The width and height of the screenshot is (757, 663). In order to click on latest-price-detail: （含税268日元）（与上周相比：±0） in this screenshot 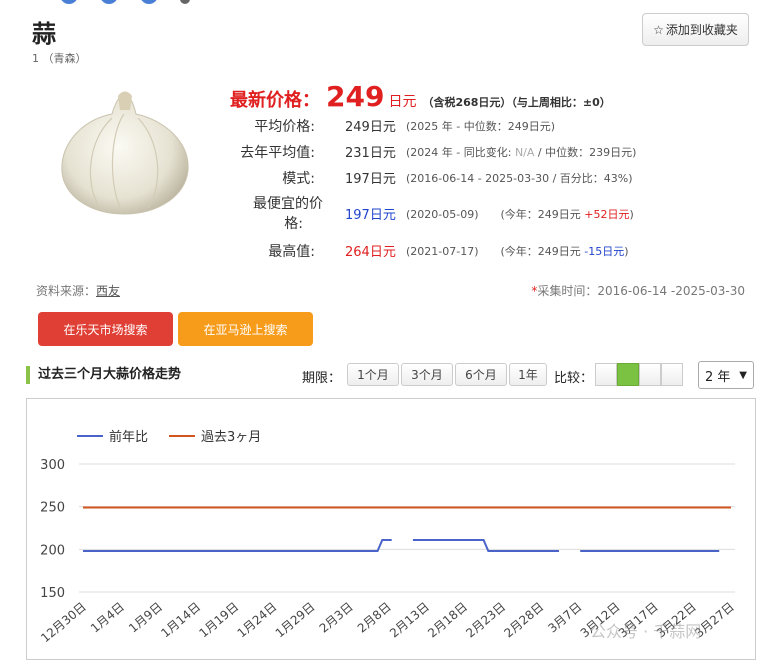, I will do `click(516, 102)`.